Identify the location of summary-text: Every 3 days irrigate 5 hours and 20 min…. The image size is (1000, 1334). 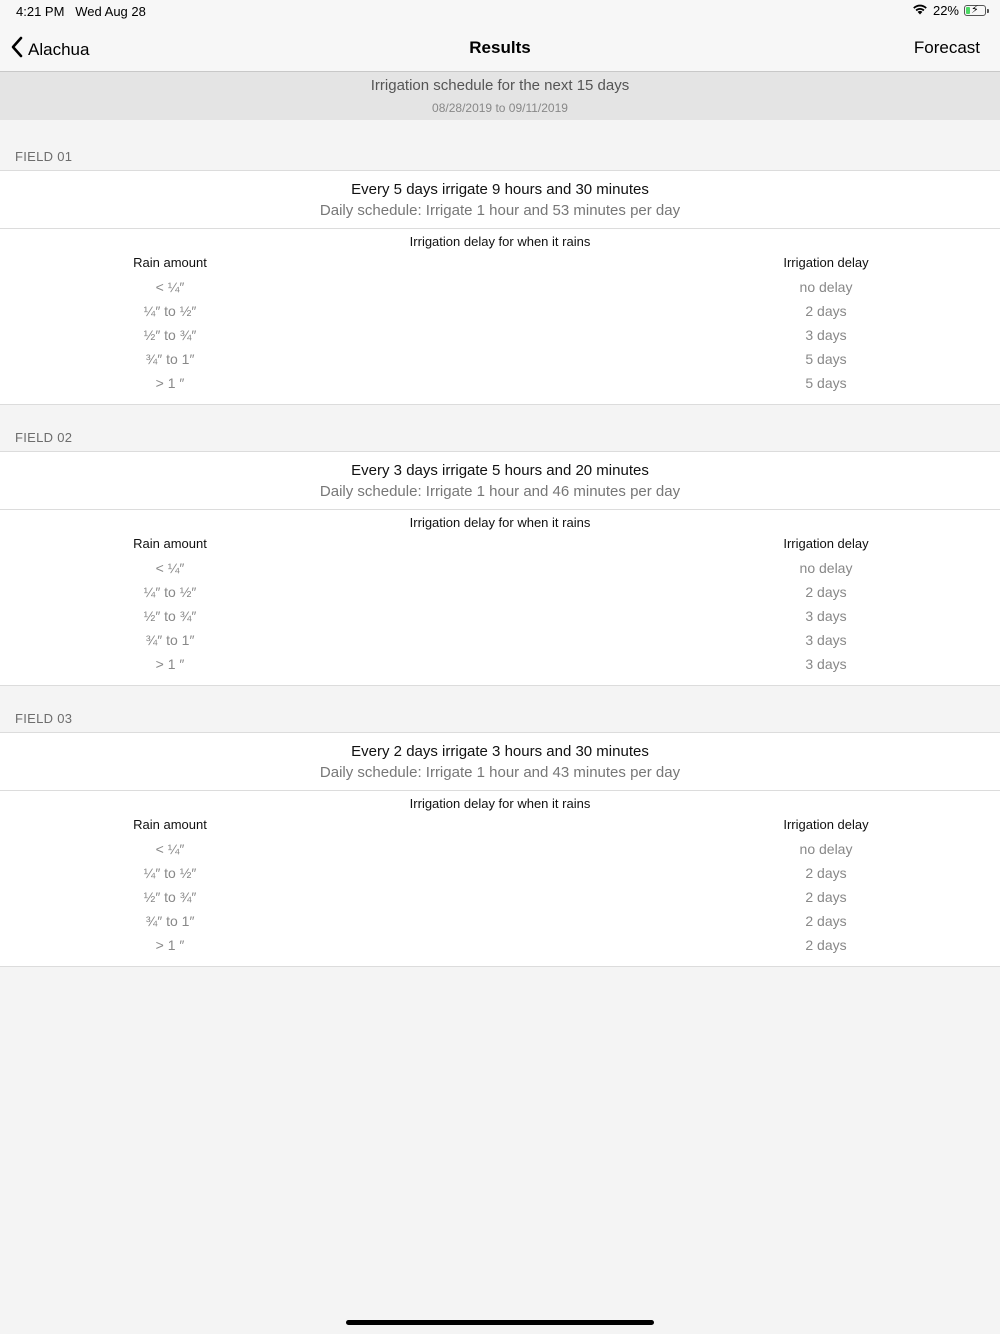
(500, 470).